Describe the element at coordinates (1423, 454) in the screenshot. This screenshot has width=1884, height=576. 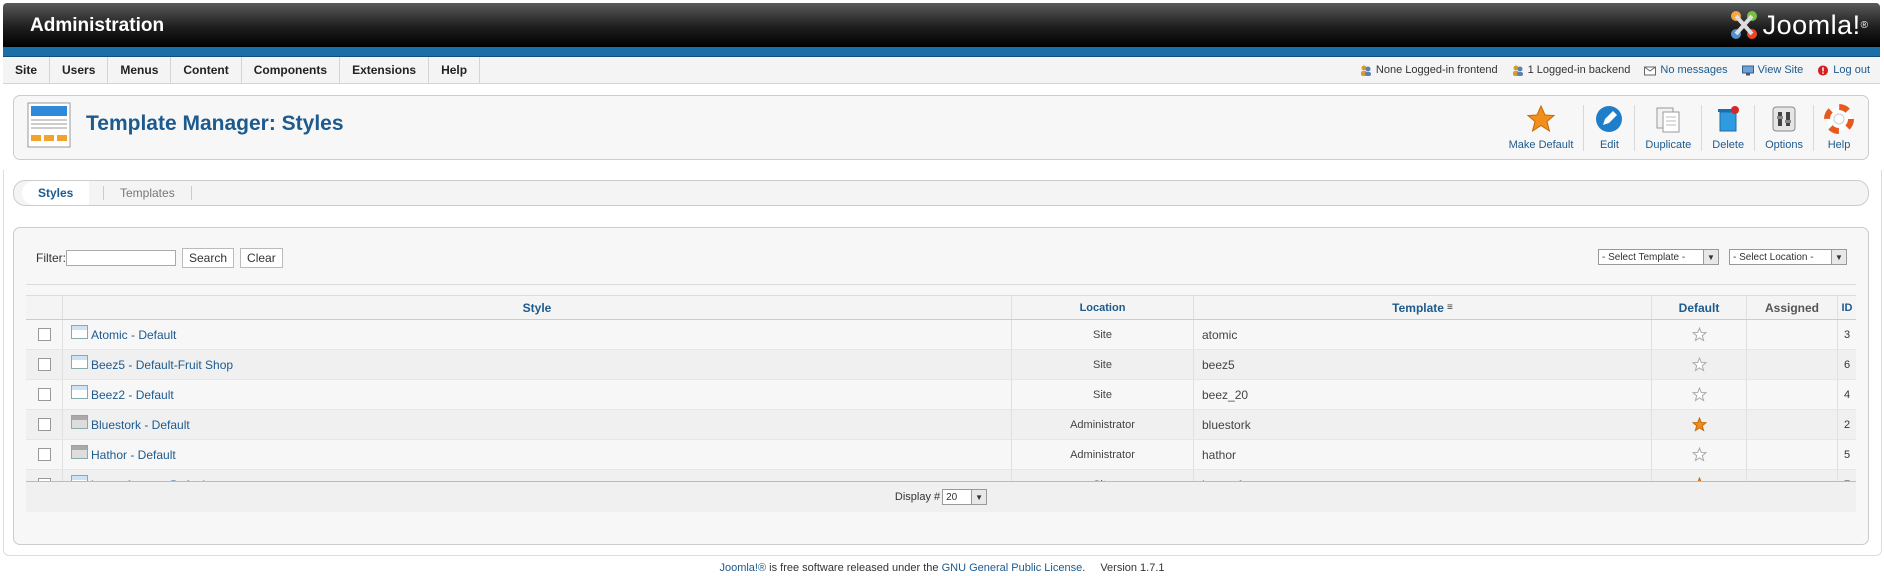
I see `template-cell: hathor` at that location.